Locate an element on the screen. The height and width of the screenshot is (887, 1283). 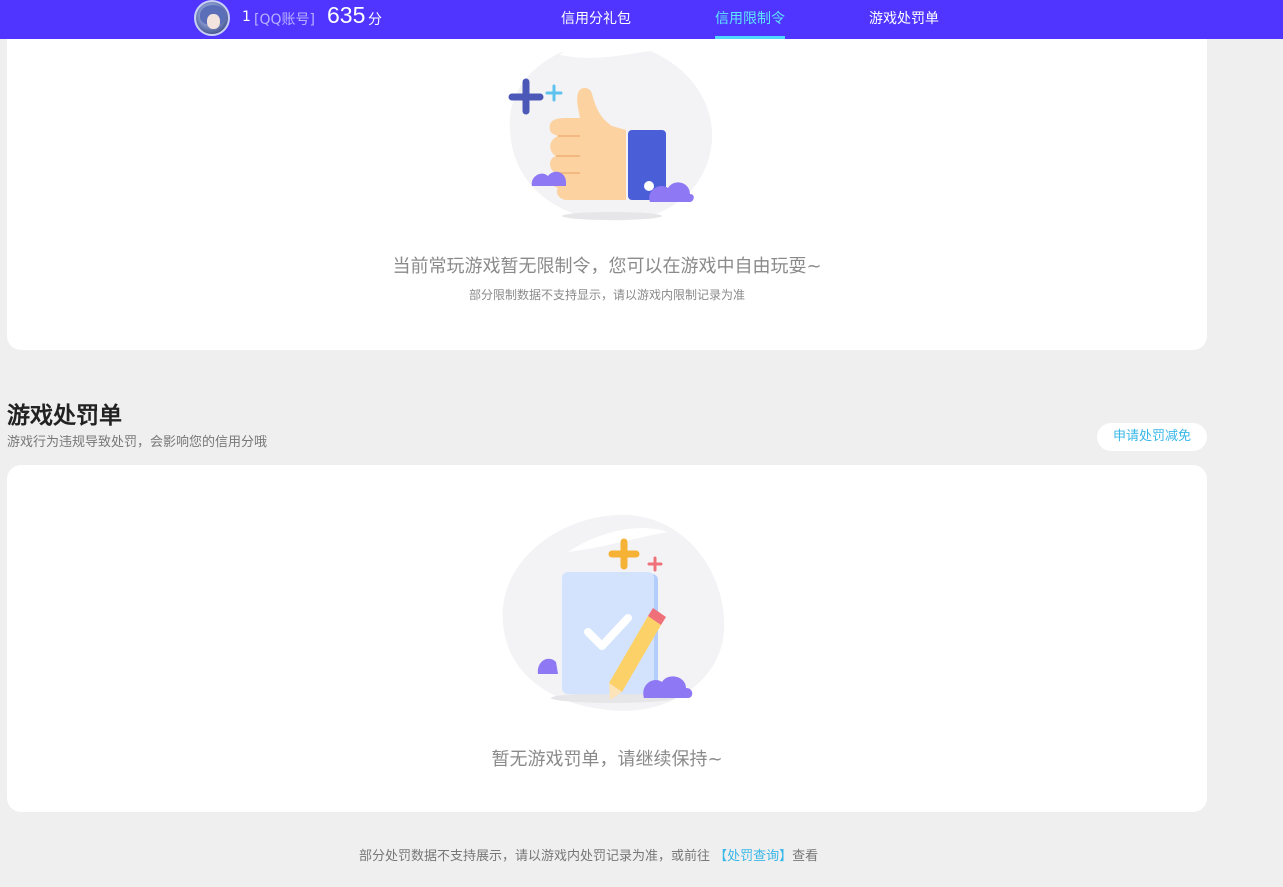
penalty-section-title: 游戏处罚单 is located at coordinates (64, 416).